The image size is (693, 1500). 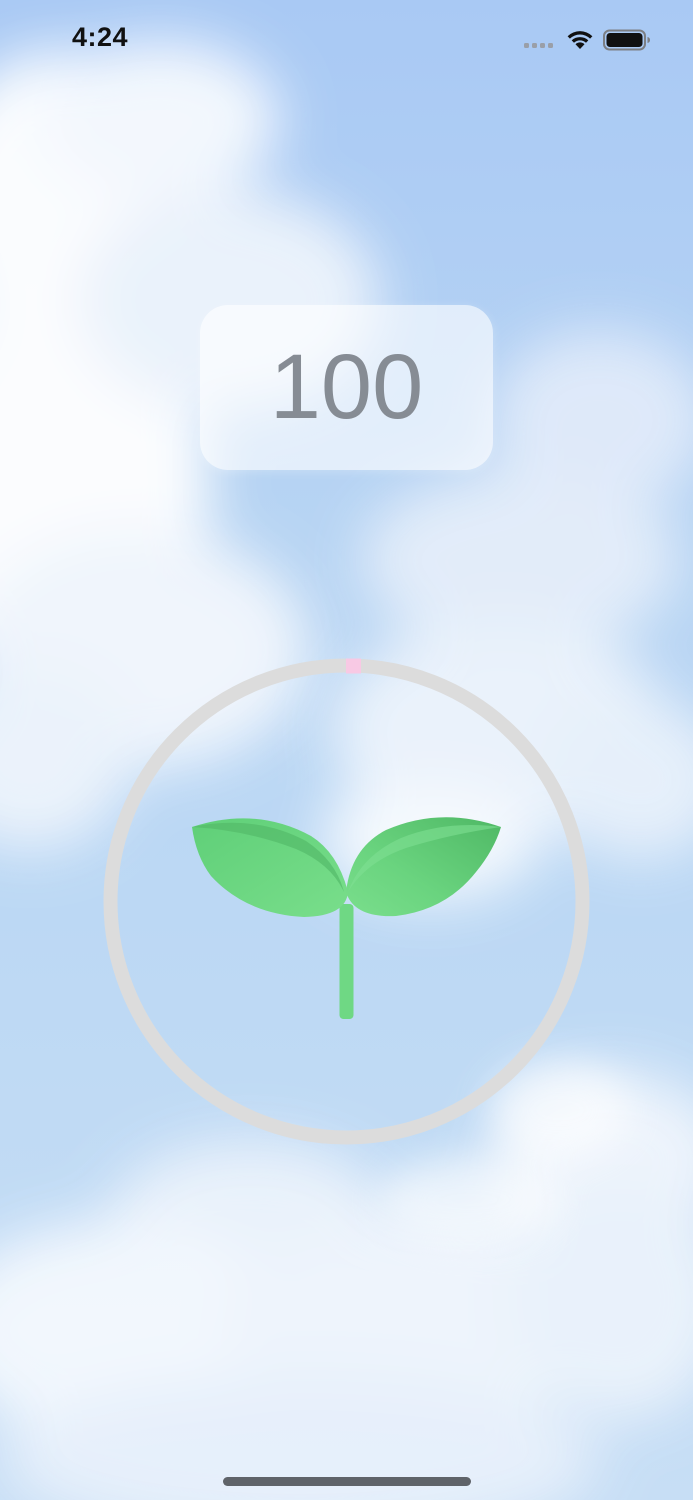 I want to click on signal-dots-icon, so click(x=541, y=46).